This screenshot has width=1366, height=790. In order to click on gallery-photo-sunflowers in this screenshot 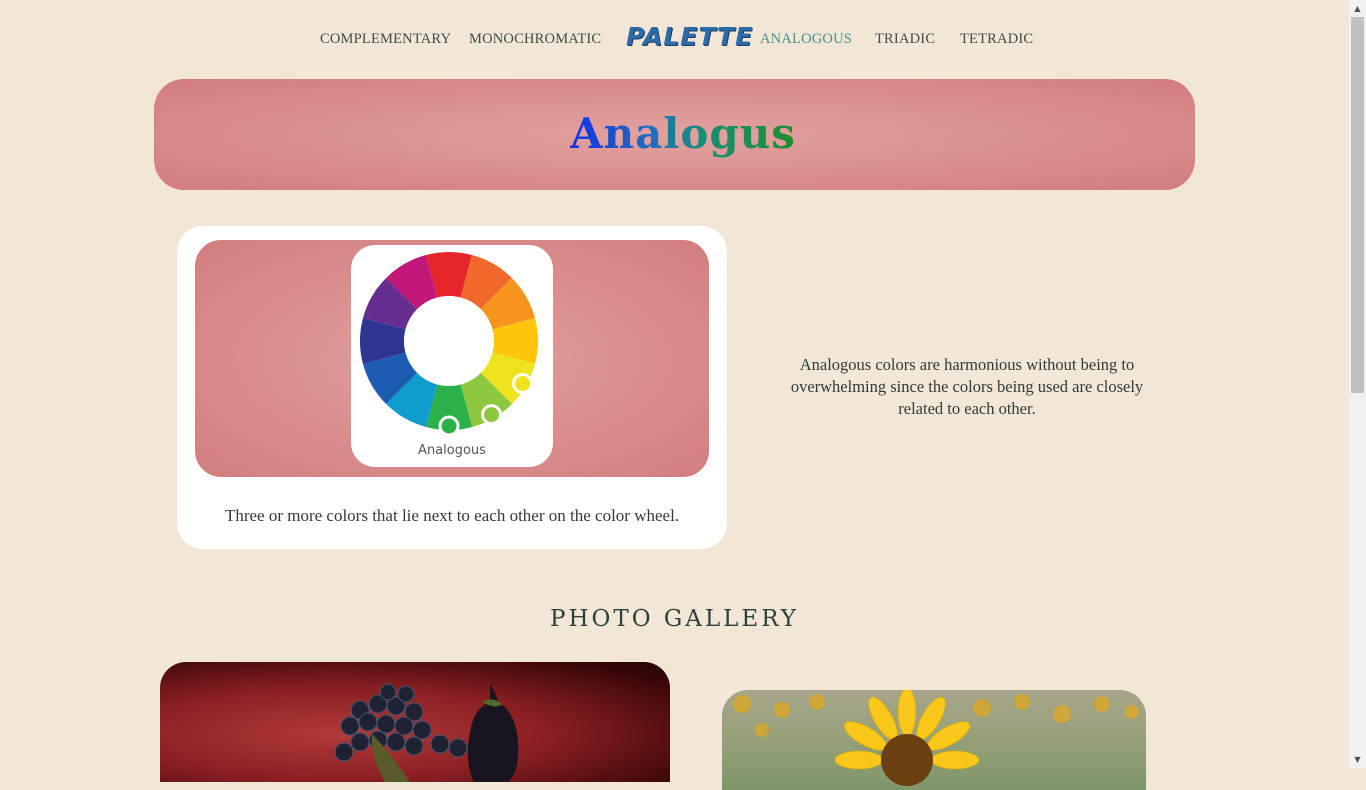, I will do `click(934, 740)`.